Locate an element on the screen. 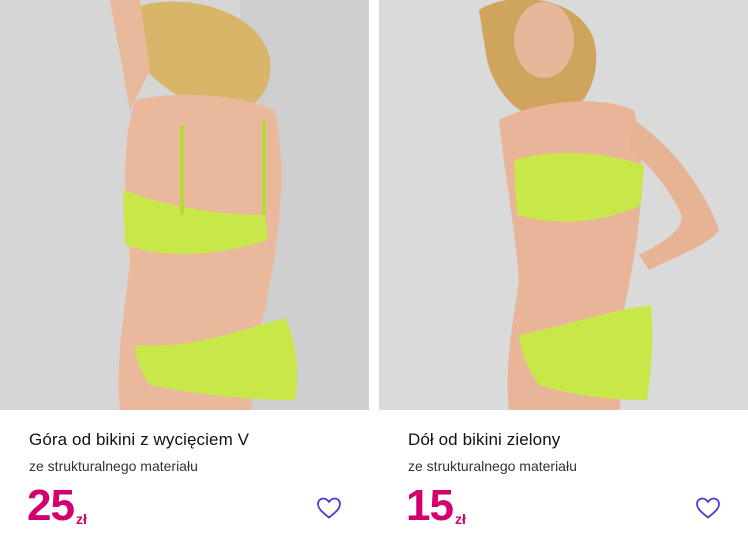  product-price: 25 zł is located at coordinates (57, 506).